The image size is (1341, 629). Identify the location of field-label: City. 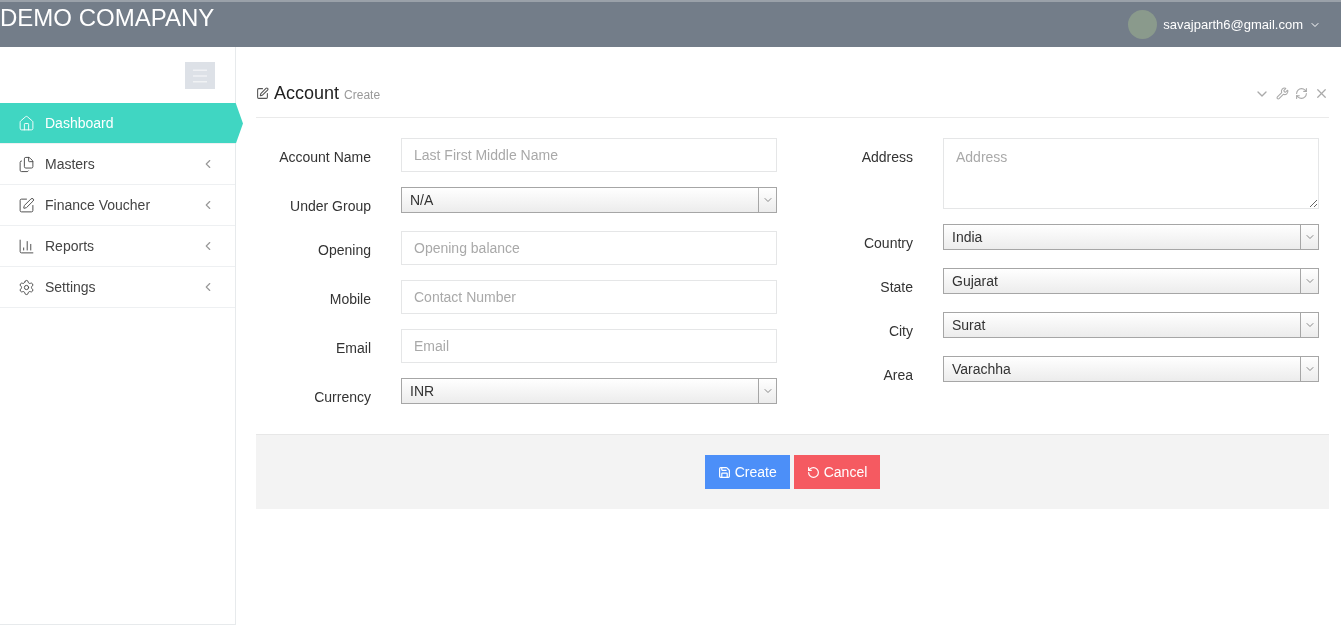
(900, 331).